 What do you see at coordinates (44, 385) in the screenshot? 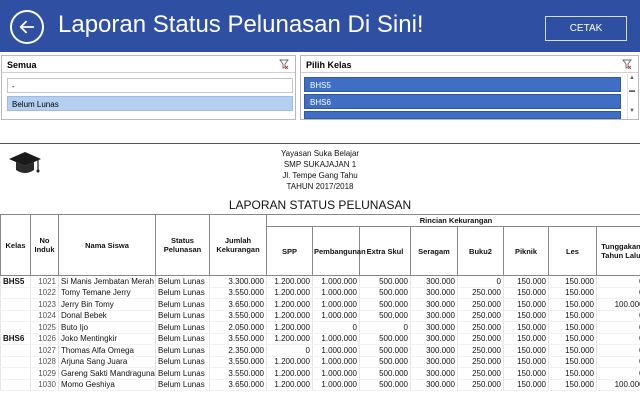
I see `cell-no: 1030` at bounding box center [44, 385].